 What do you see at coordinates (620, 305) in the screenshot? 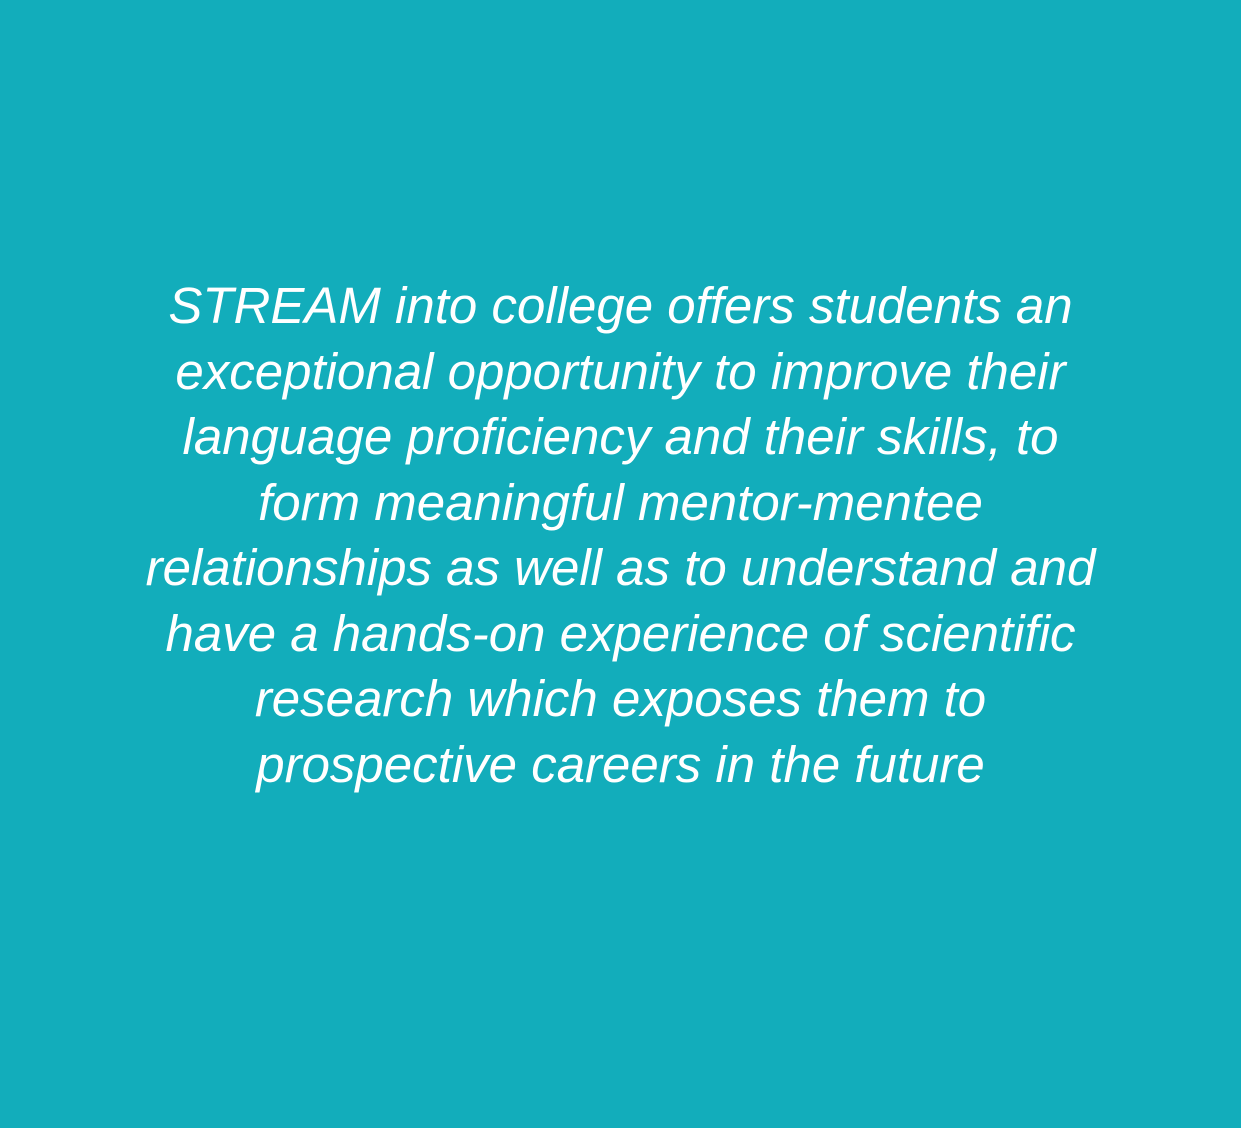
I see `quote-line-1: STREAM into college offers students an` at bounding box center [620, 305].